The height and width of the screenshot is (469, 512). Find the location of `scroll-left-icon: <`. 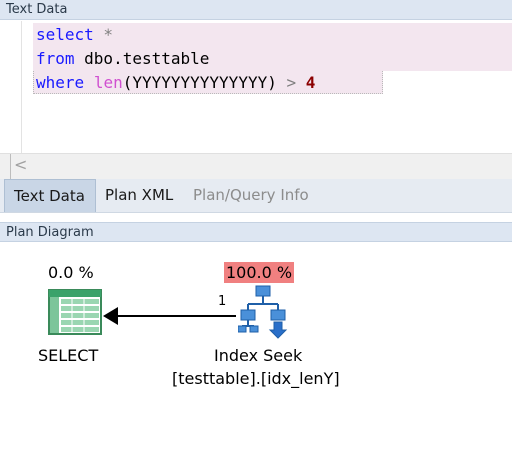

scroll-left-icon: < is located at coordinates (20, 164).